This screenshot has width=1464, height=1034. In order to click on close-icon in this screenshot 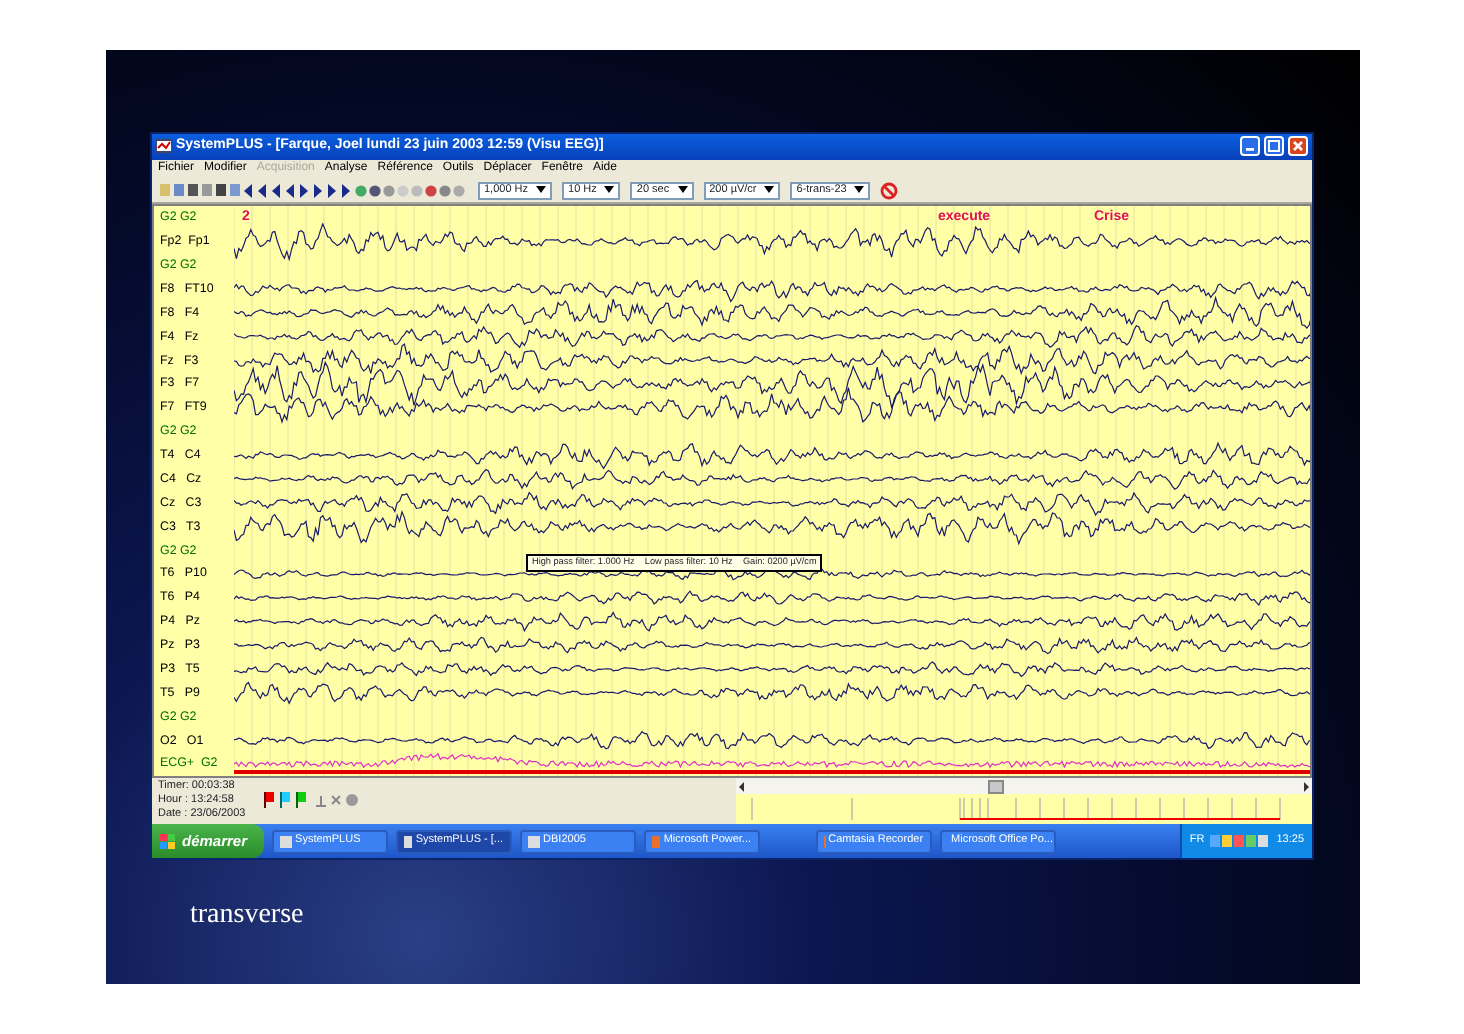, I will do `click(1298, 146)`.